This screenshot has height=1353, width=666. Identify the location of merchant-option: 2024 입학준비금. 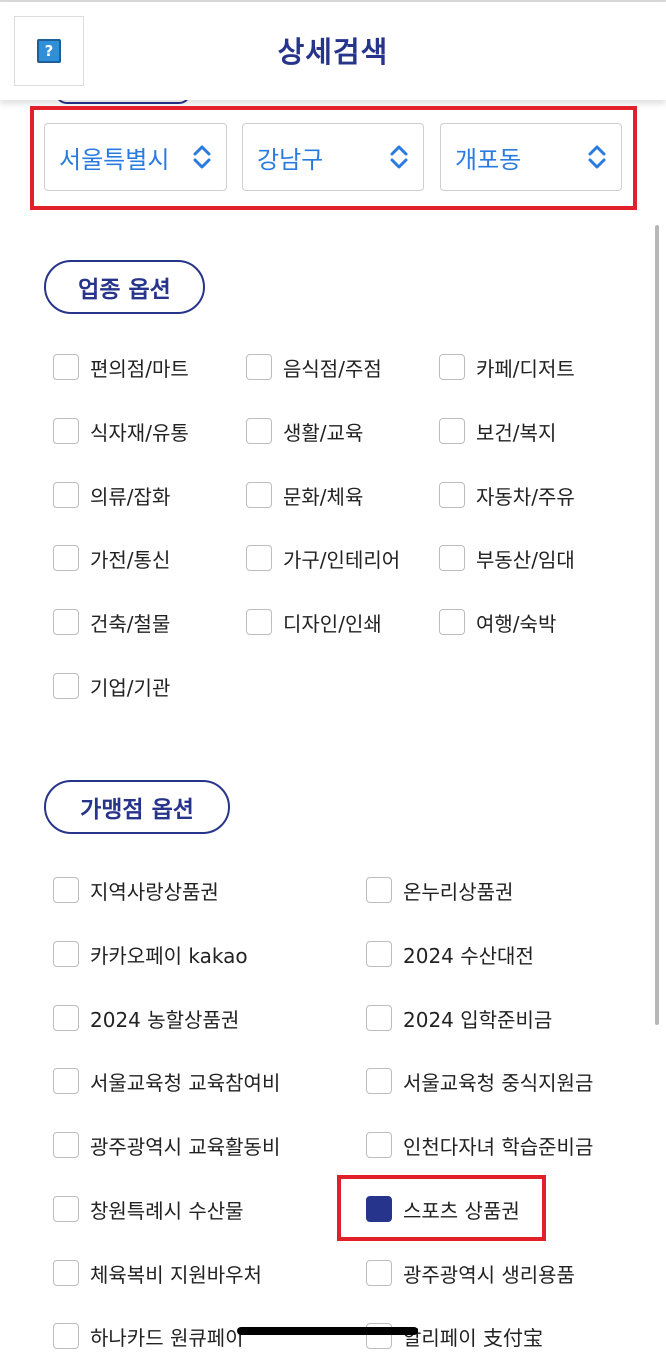
(459, 1018).